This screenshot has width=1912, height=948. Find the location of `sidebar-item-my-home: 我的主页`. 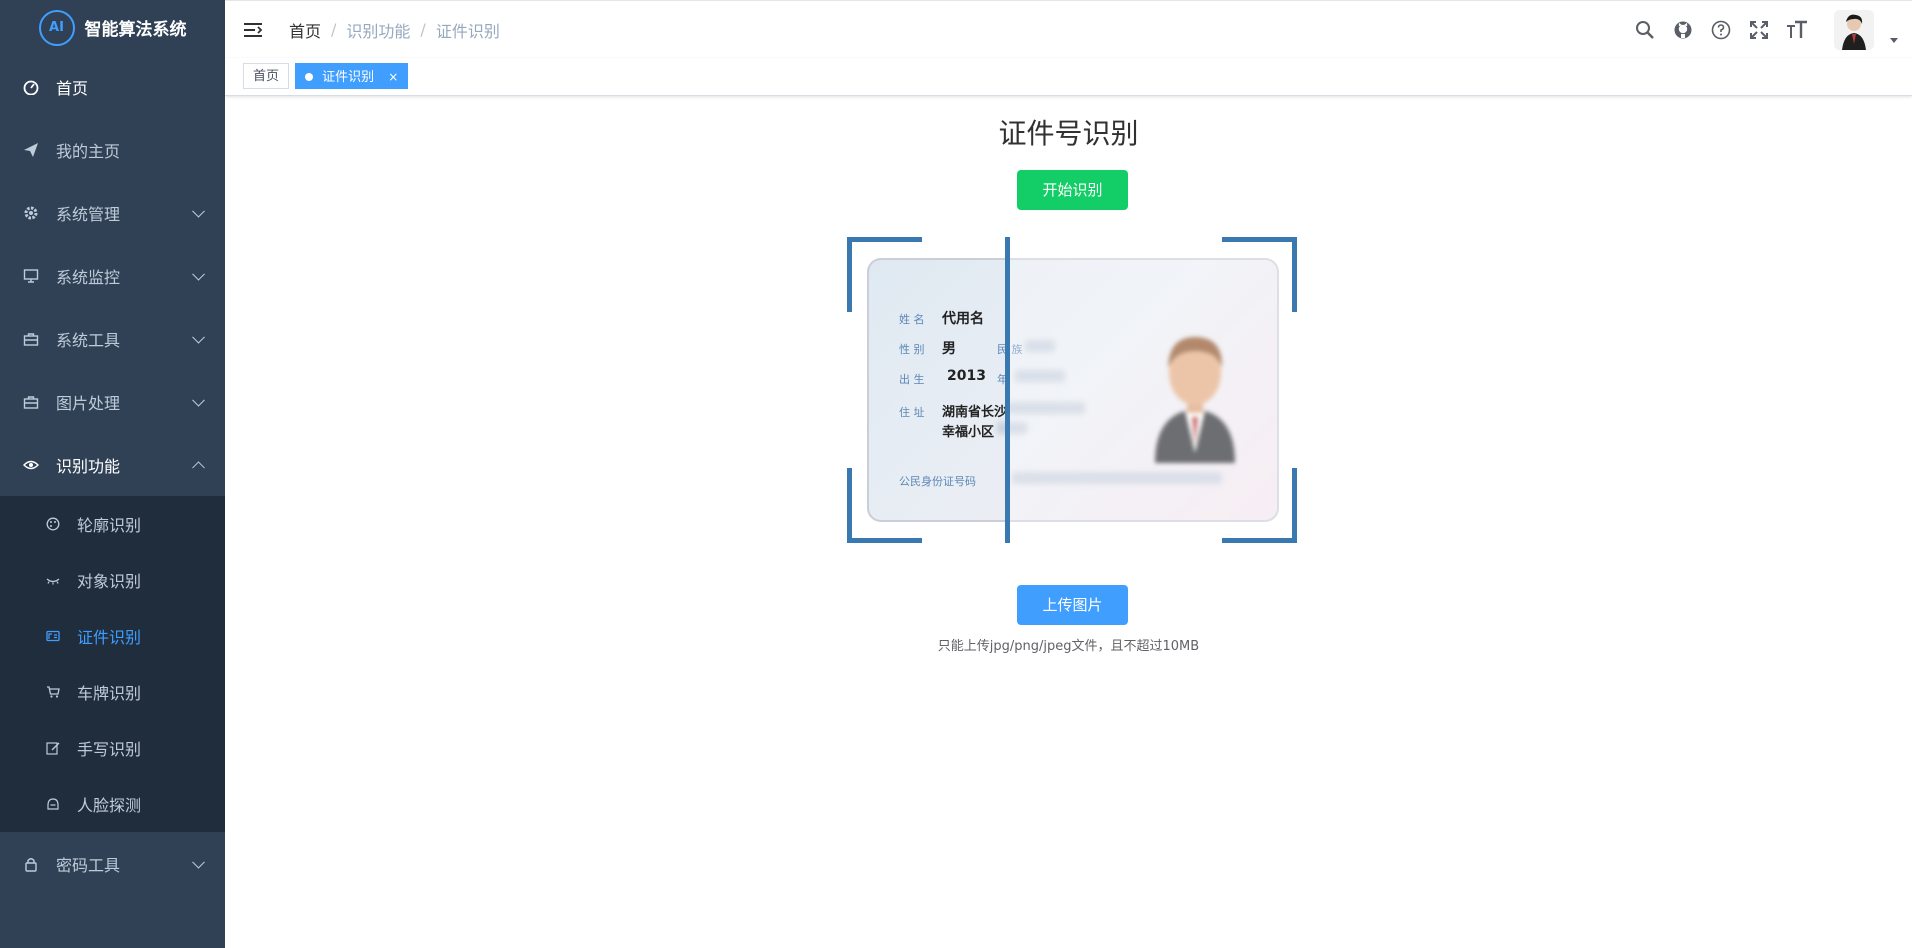

sidebar-item-my-home: 我的主页 is located at coordinates (112, 149).